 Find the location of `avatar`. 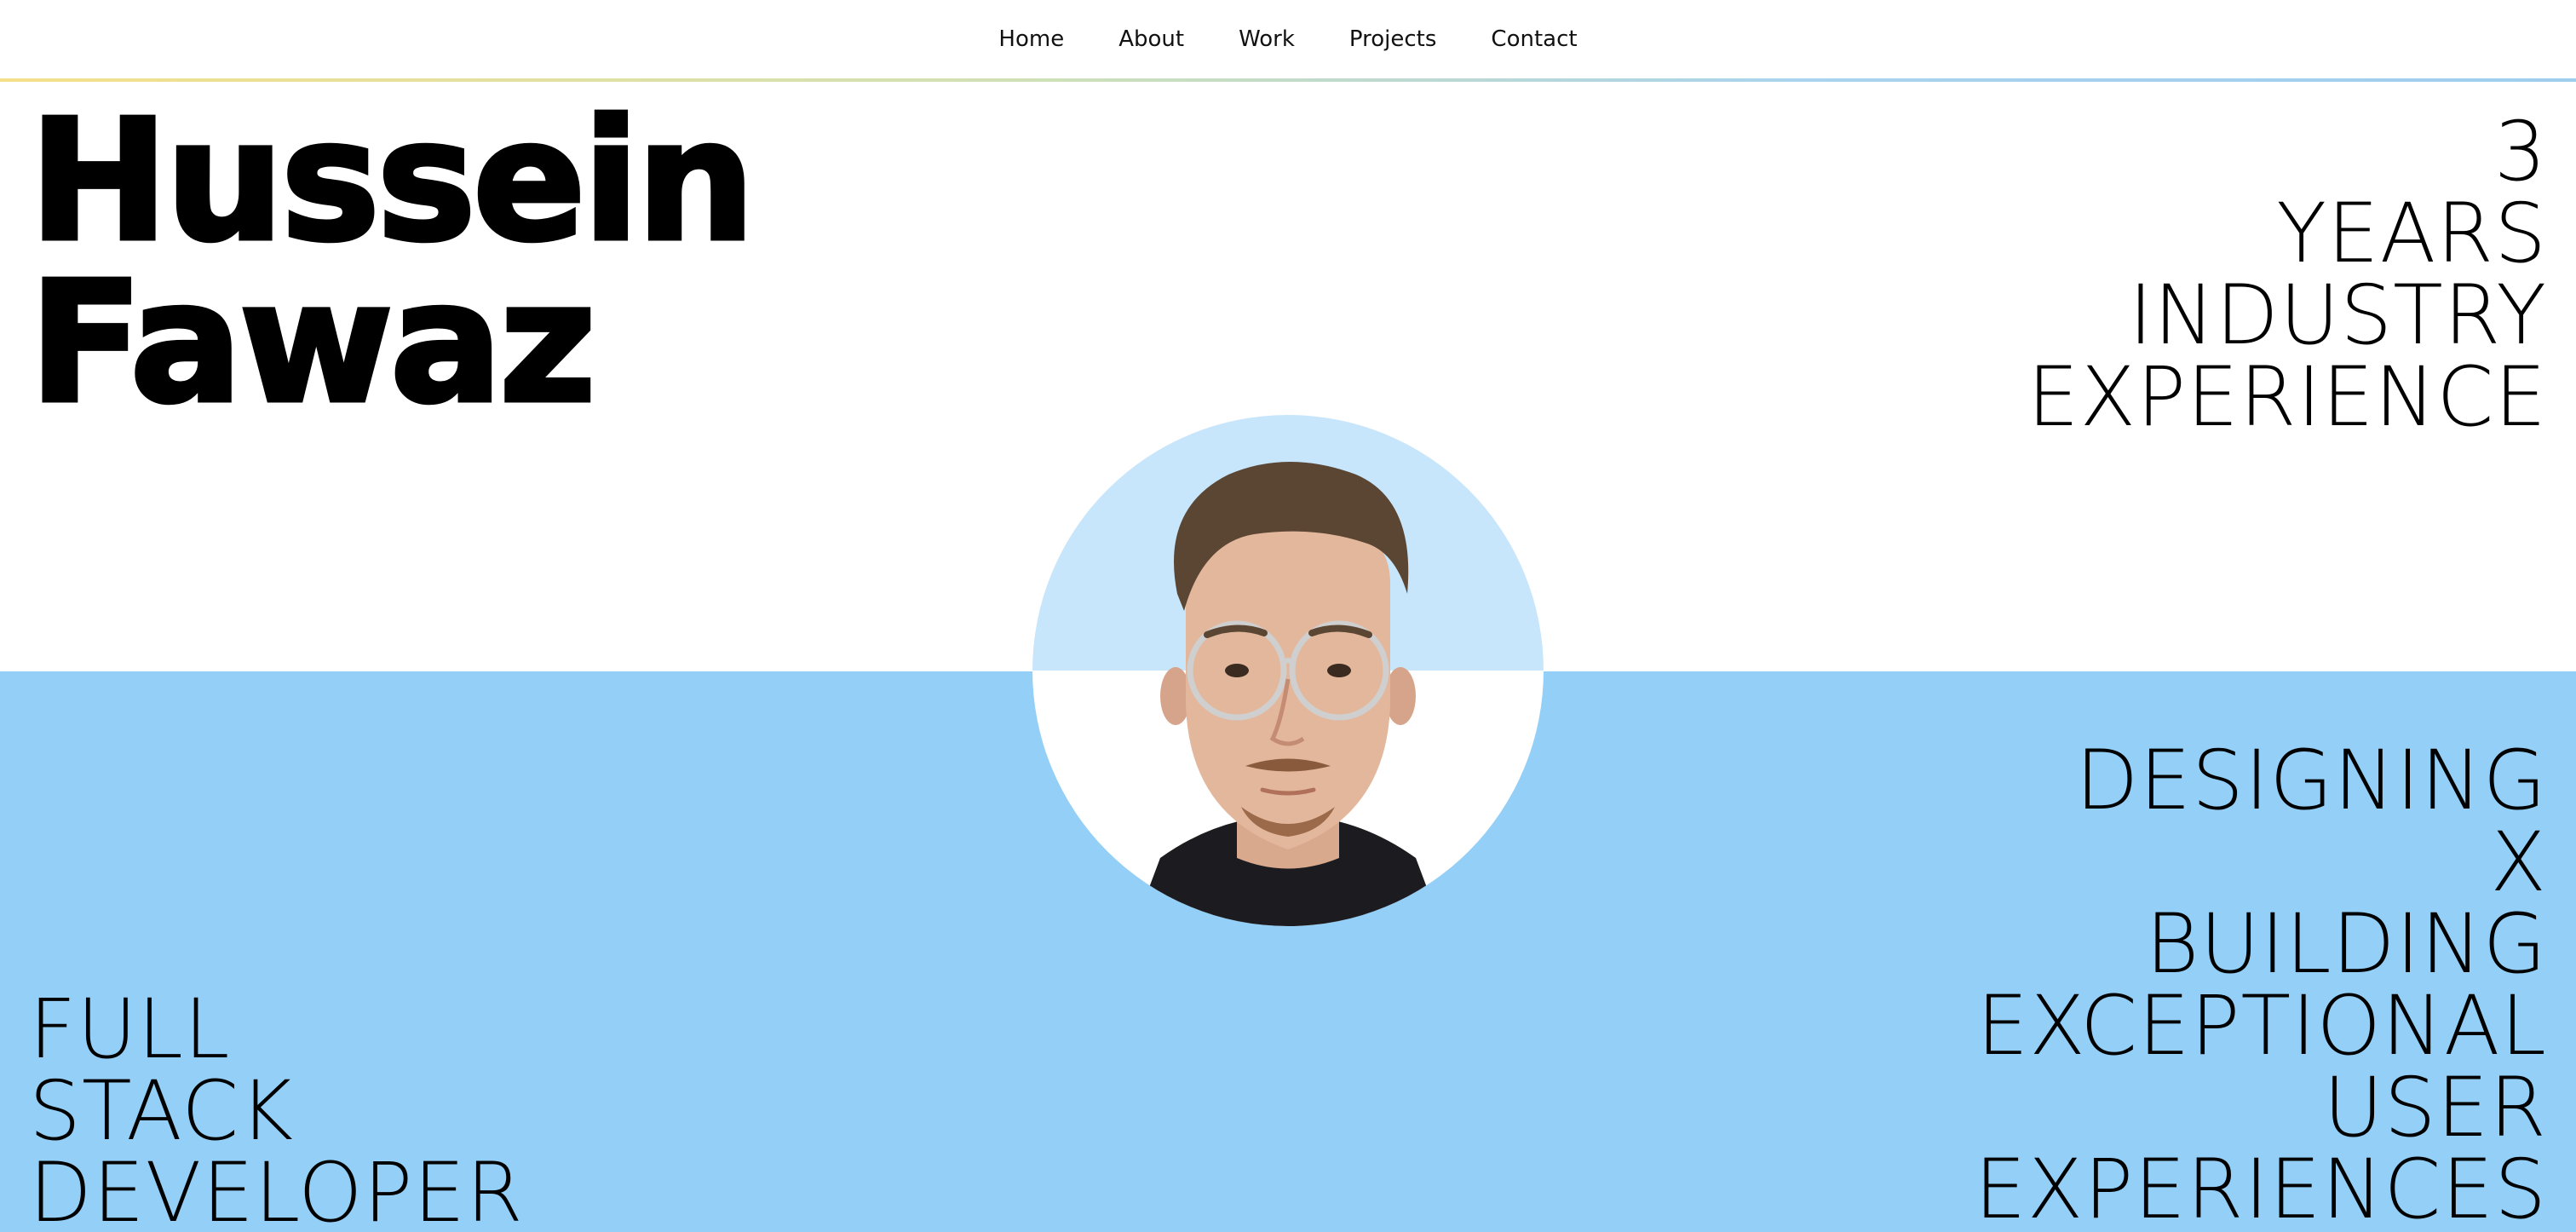

avatar is located at coordinates (1288, 670).